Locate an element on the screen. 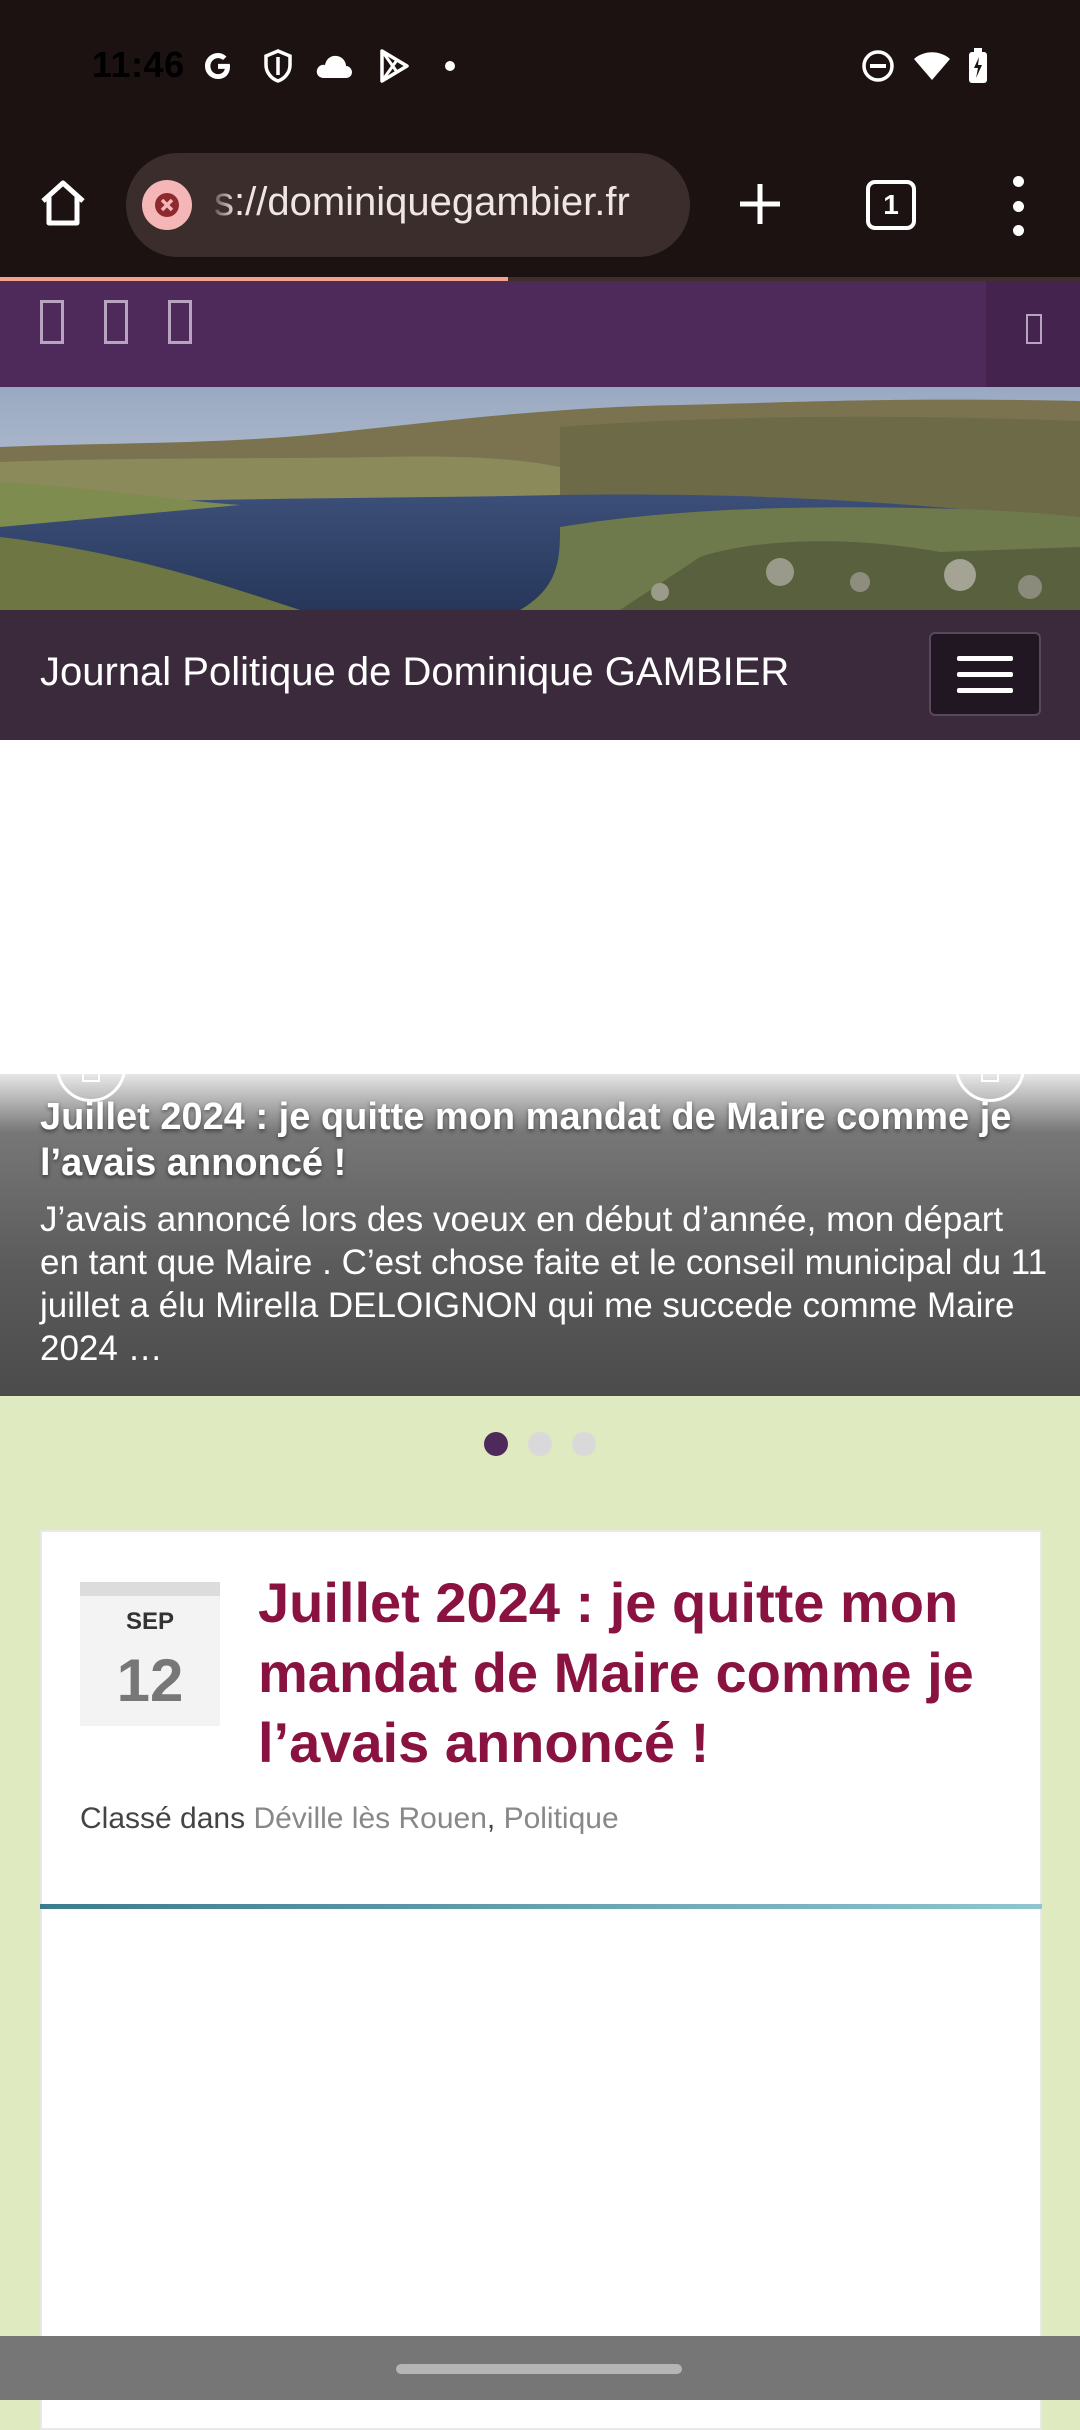  category-link: Politique is located at coordinates (561, 1818).